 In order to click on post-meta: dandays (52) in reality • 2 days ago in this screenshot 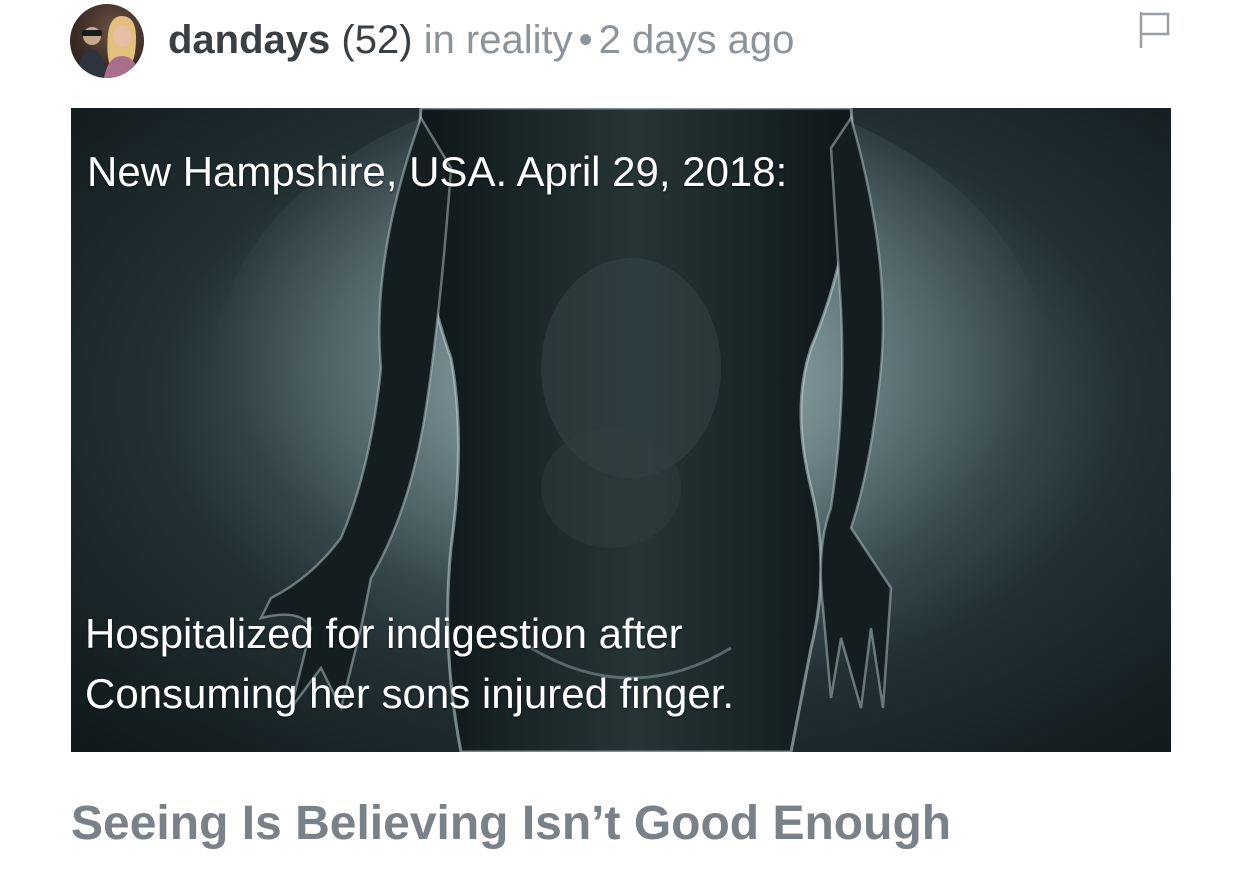, I will do `click(481, 40)`.